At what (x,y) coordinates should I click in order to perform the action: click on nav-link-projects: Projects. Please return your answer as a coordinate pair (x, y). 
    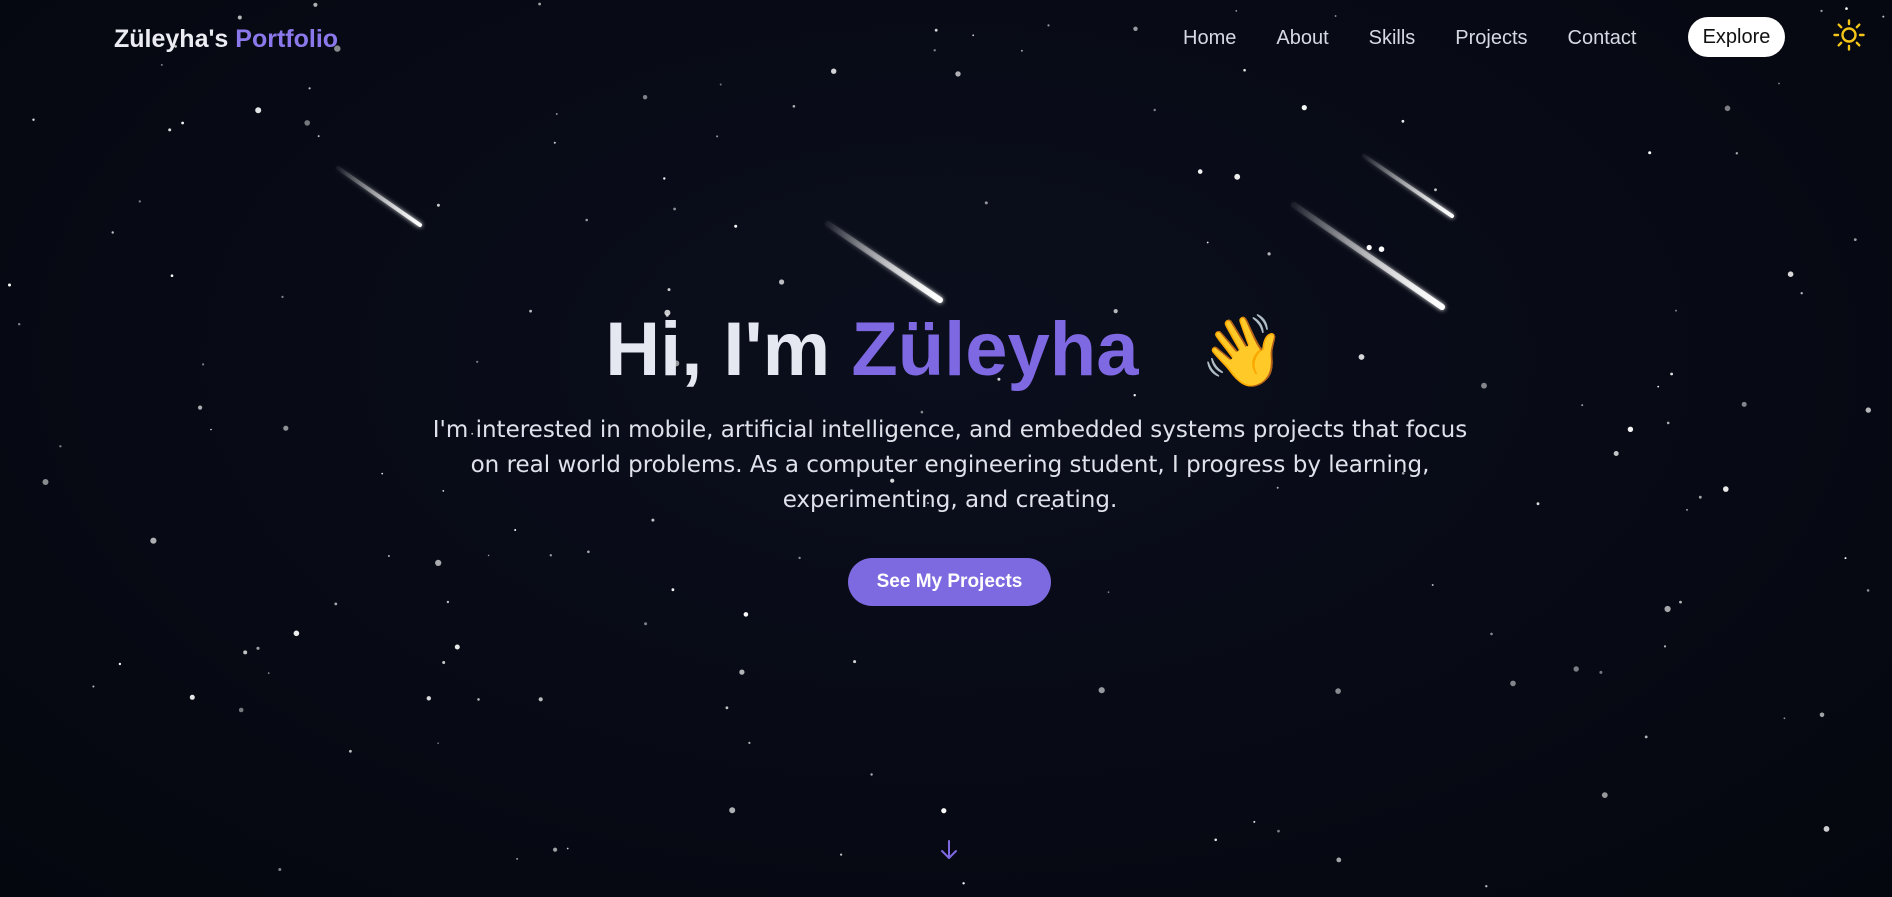
    Looking at the image, I should click on (1491, 38).